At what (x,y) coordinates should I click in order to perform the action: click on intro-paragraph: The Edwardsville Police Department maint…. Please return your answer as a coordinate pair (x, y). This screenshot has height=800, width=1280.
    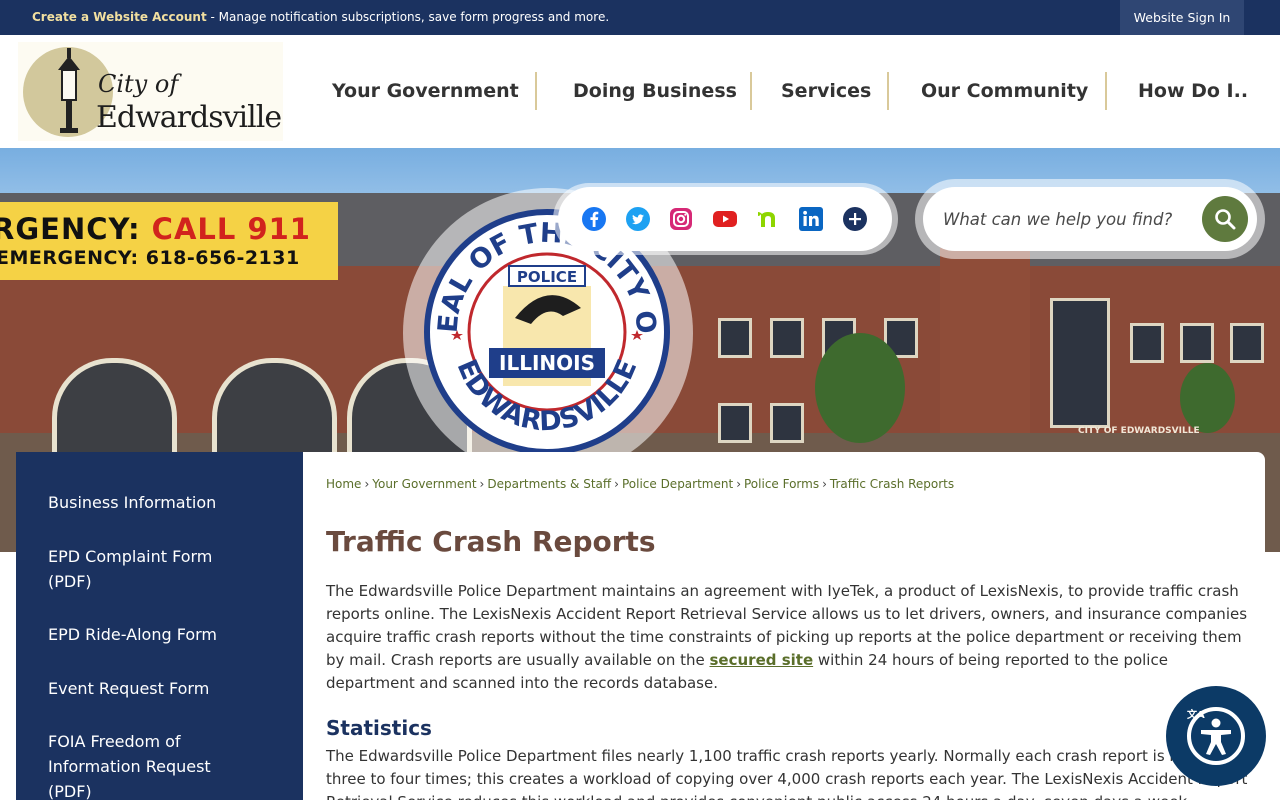
    Looking at the image, I should click on (787, 637).